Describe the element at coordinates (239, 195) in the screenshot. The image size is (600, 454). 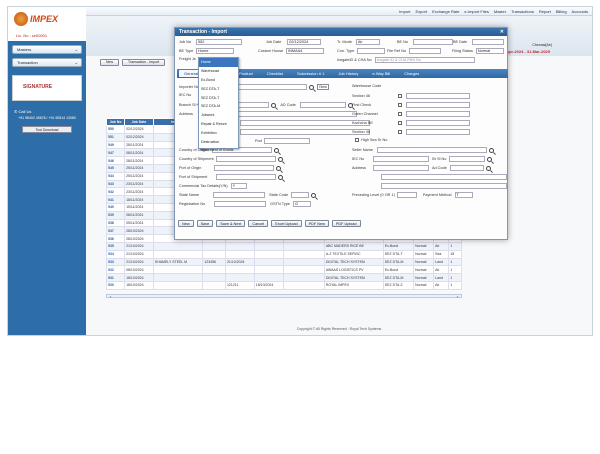
I see `state-name-field` at that location.